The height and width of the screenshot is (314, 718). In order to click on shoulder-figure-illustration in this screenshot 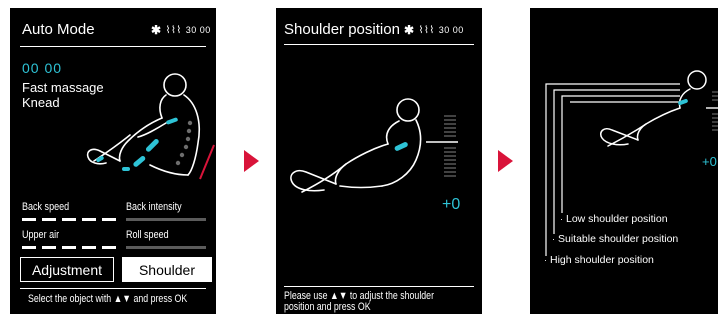, I will do `click(356, 145)`.